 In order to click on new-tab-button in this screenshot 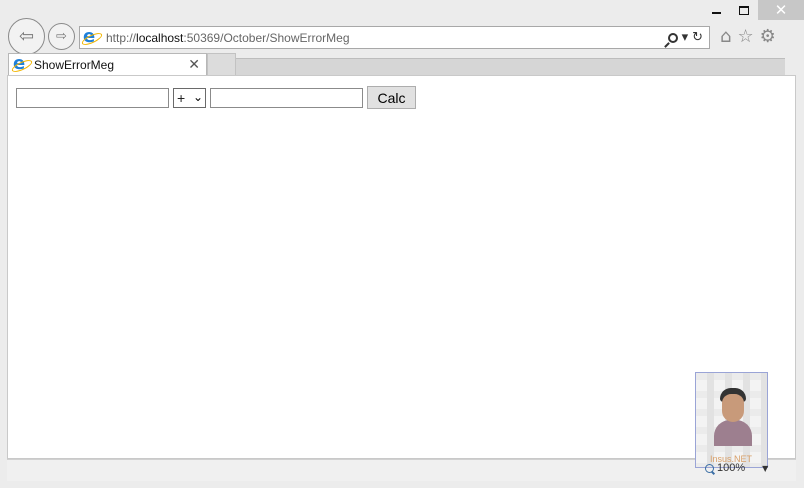, I will do `click(221, 64)`.